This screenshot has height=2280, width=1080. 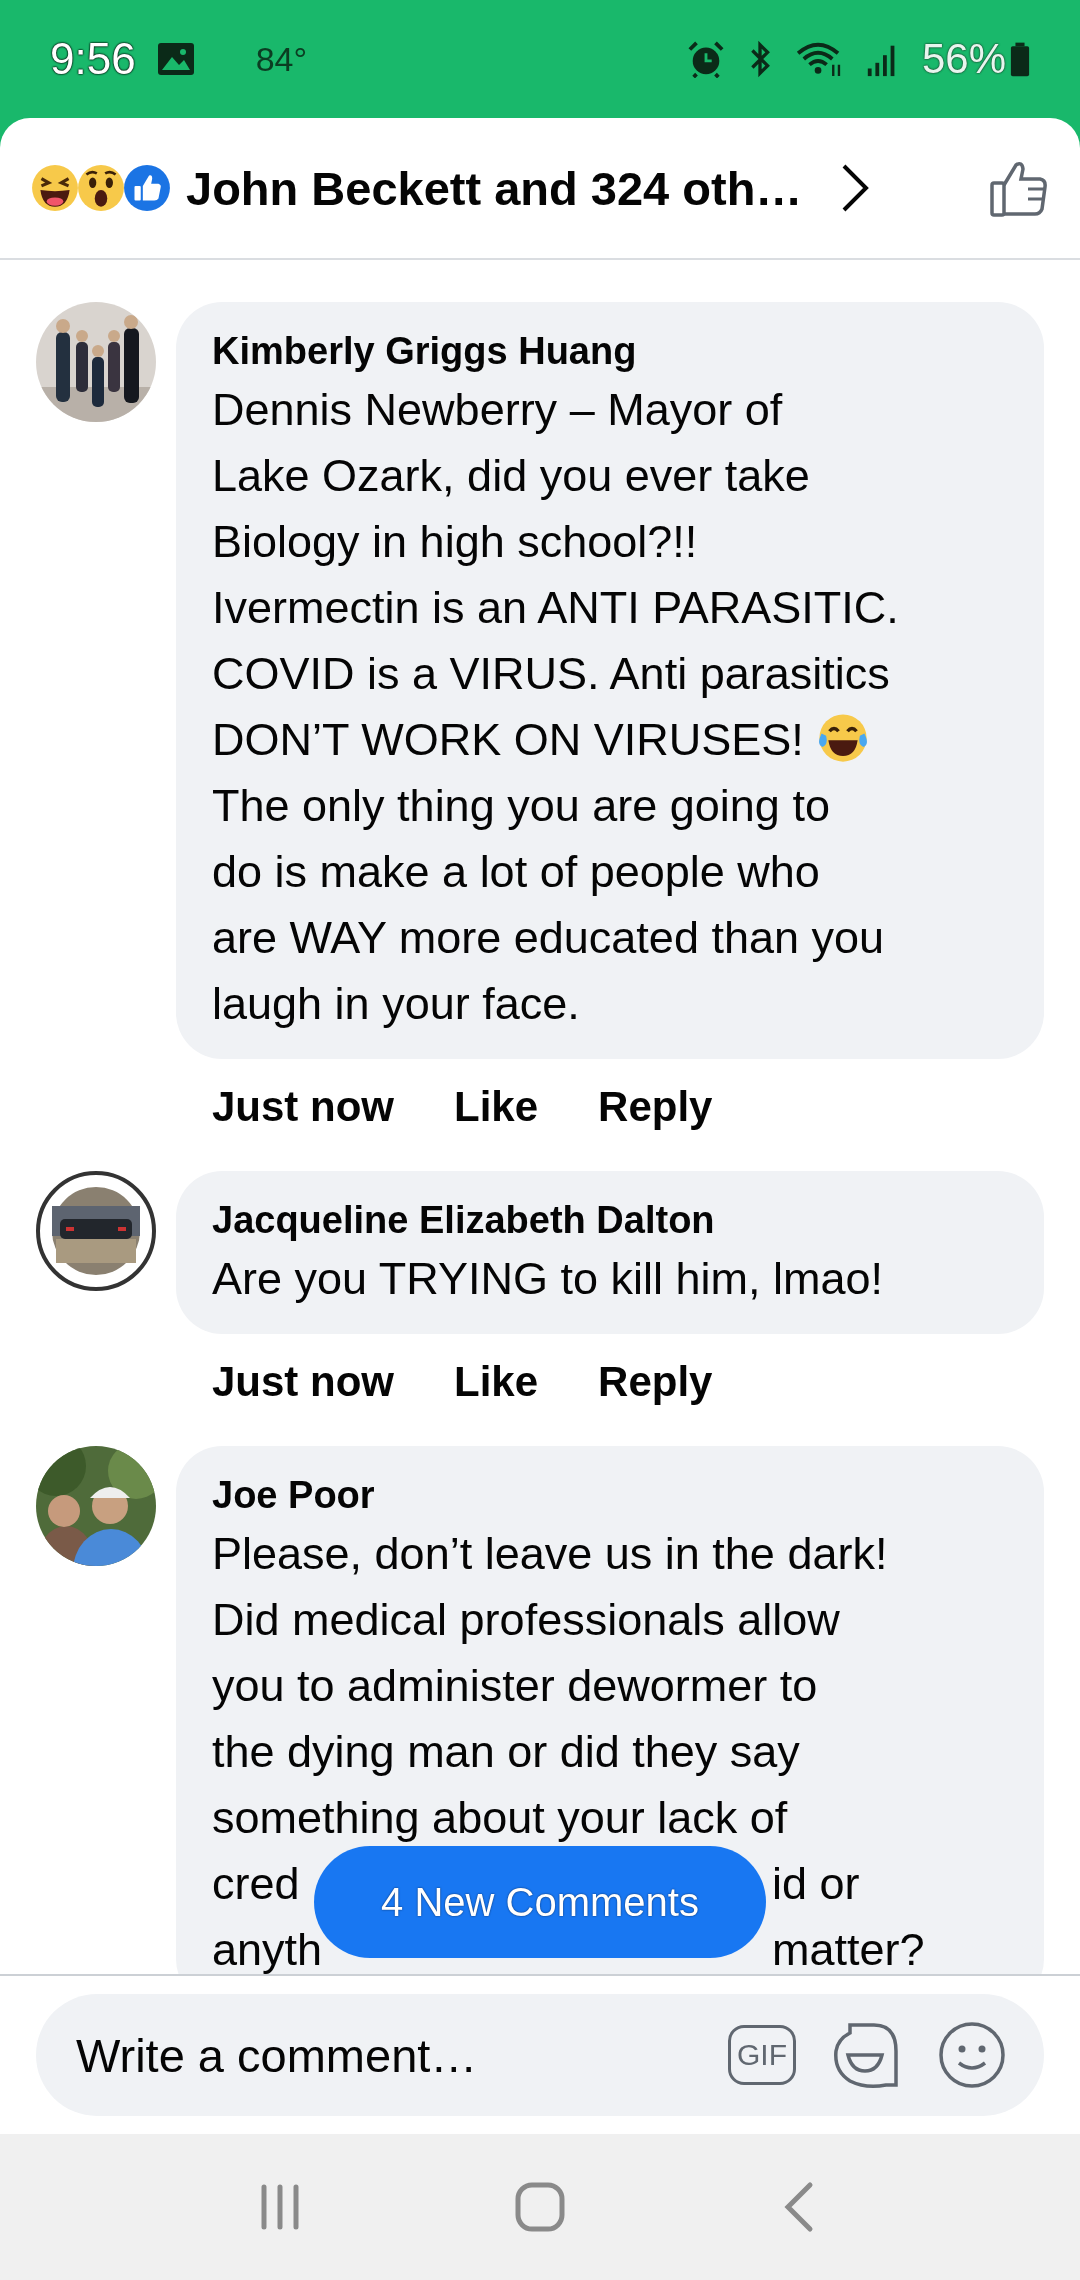 I want to click on temperature-text: 84°, so click(x=281, y=59).